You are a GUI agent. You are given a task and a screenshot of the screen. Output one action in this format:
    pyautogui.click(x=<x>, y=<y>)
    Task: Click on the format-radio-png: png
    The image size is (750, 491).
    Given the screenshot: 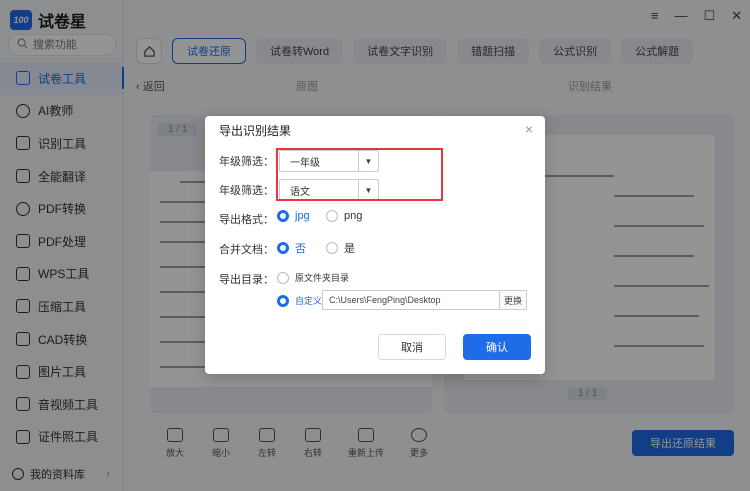 What is the action you would take?
    pyautogui.click(x=344, y=216)
    